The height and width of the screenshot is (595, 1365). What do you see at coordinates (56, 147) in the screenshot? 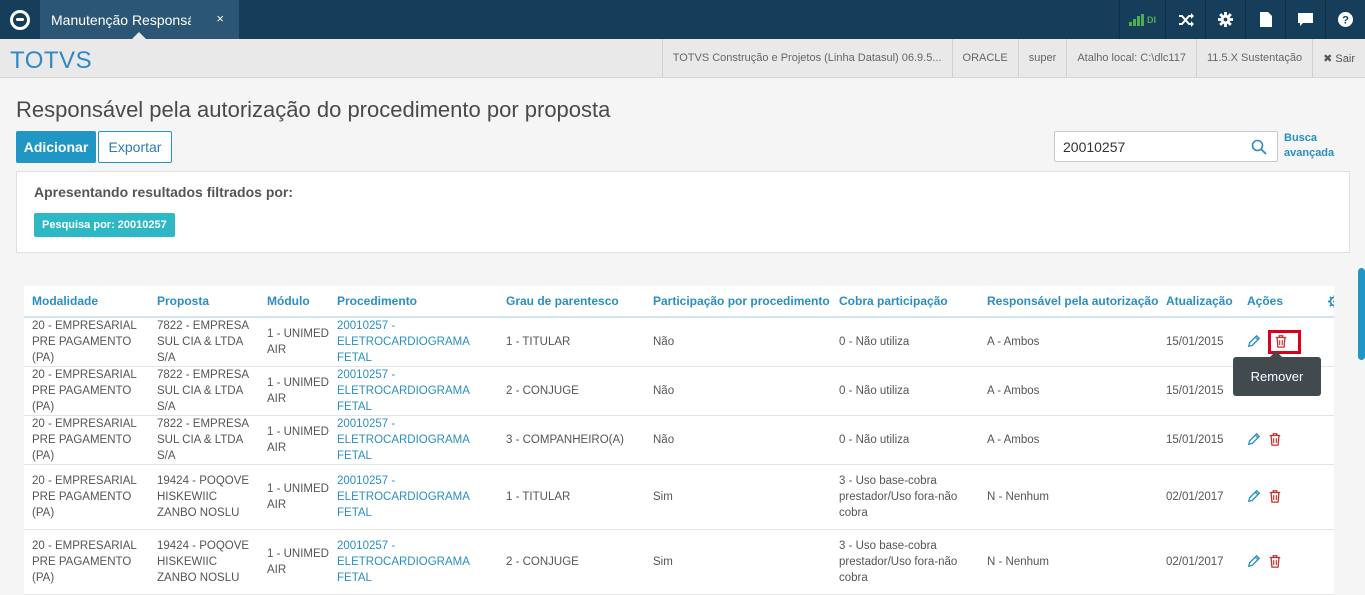
I see `add-button: Adicionar` at bounding box center [56, 147].